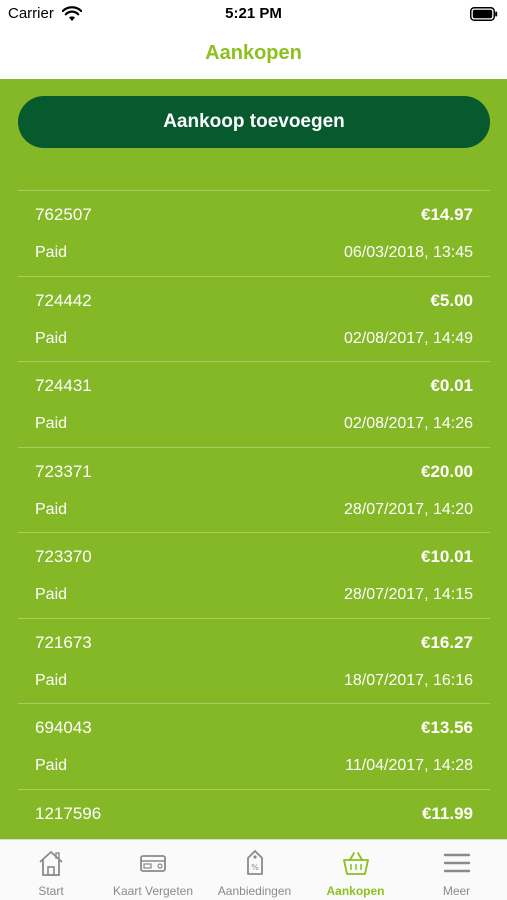 The image size is (507, 900). I want to click on tab-label: Aankopen, so click(355, 891).